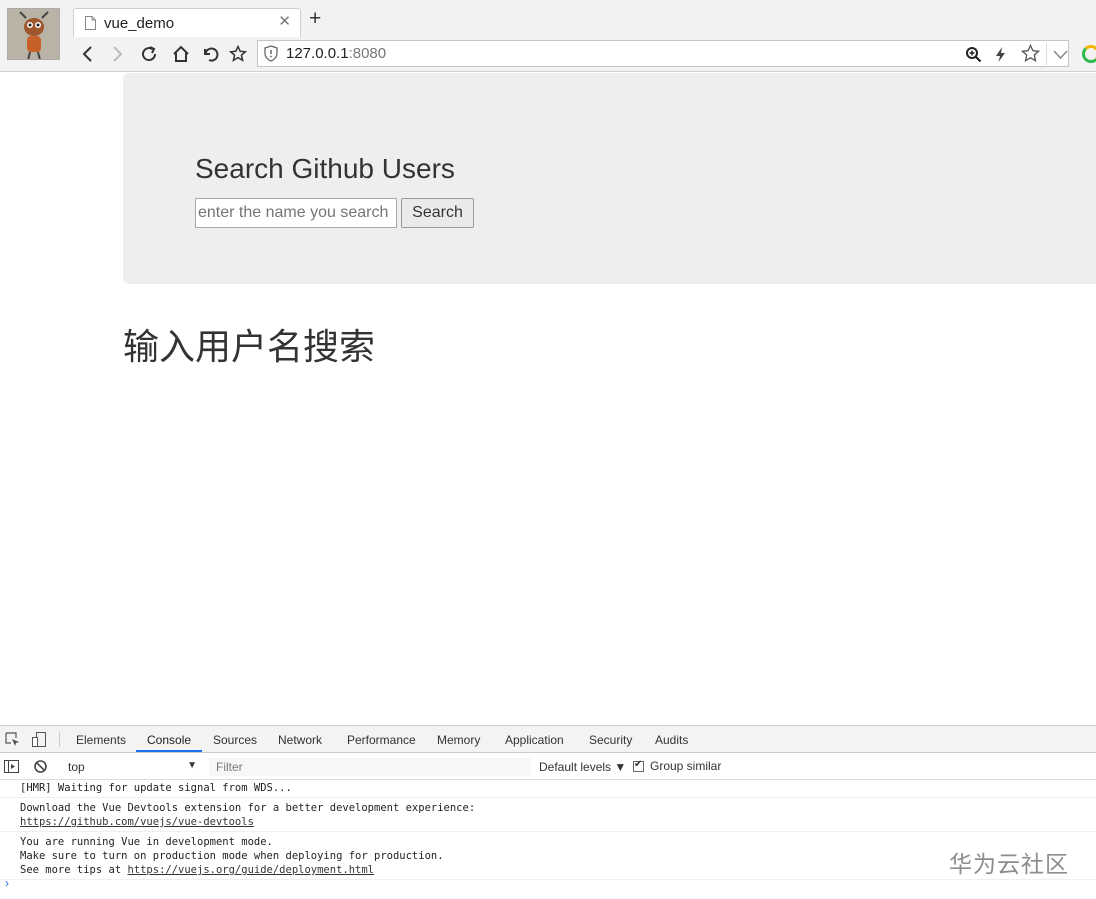 The width and height of the screenshot is (1096, 899). Describe the element at coordinates (169, 751) in the screenshot. I see `active-tab-indicator` at that location.